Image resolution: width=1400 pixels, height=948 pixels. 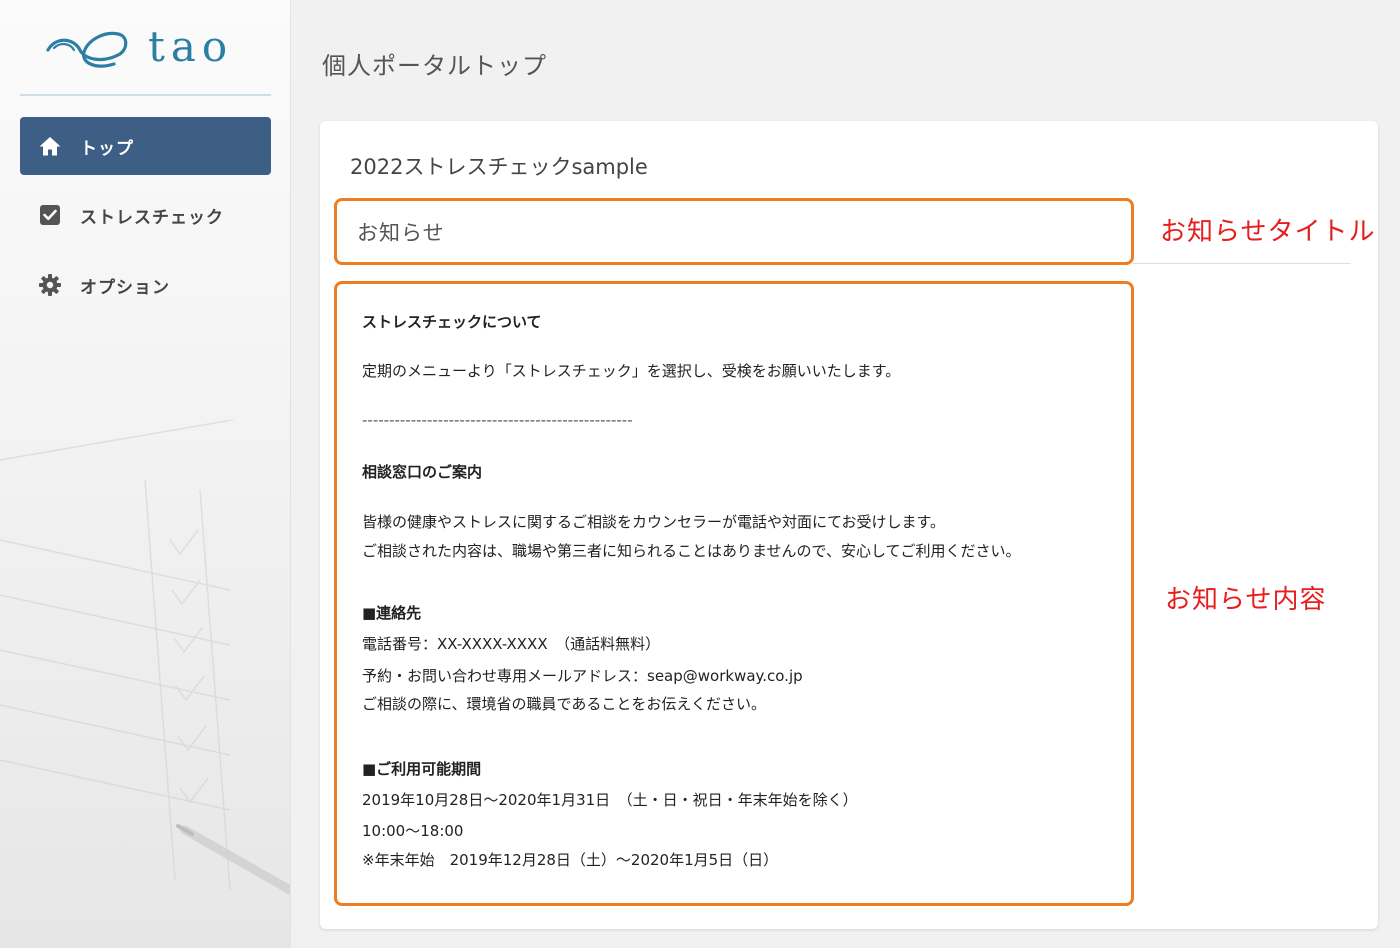 What do you see at coordinates (654, 522) in the screenshot?
I see `notice-line: 皆様の健康やストレスに関するご相談をカウンセラーが電話や対面にてお受けします。` at bounding box center [654, 522].